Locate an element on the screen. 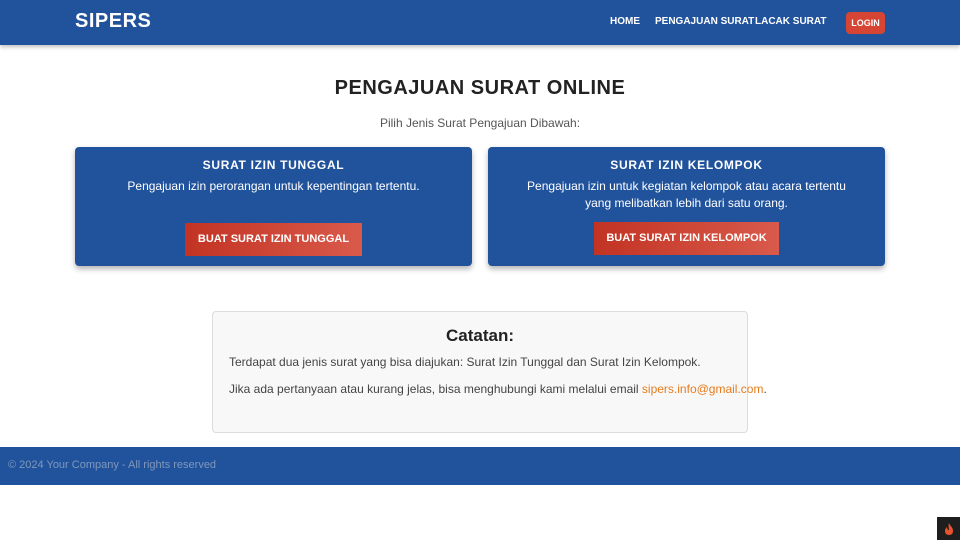  page-subtitle: Pilih Jenis Surat Pengajuan Dibawah: is located at coordinates (480, 123).